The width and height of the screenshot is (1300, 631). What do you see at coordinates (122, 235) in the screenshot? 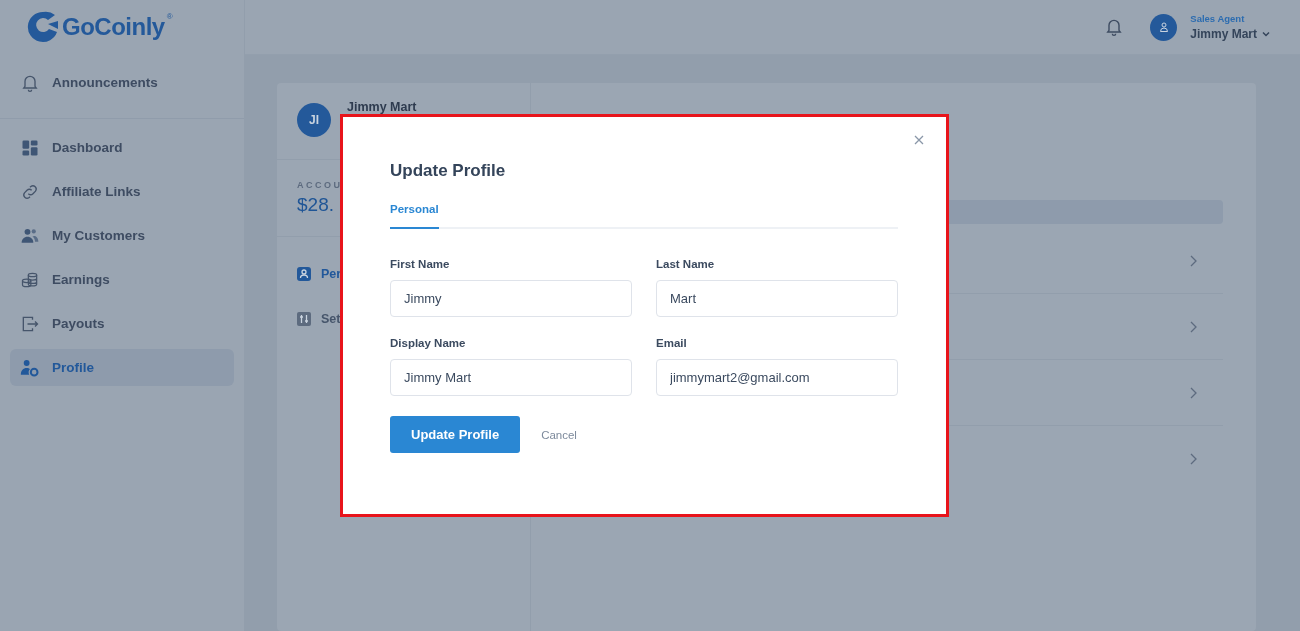
I see `sidebar-item: My Customers` at bounding box center [122, 235].